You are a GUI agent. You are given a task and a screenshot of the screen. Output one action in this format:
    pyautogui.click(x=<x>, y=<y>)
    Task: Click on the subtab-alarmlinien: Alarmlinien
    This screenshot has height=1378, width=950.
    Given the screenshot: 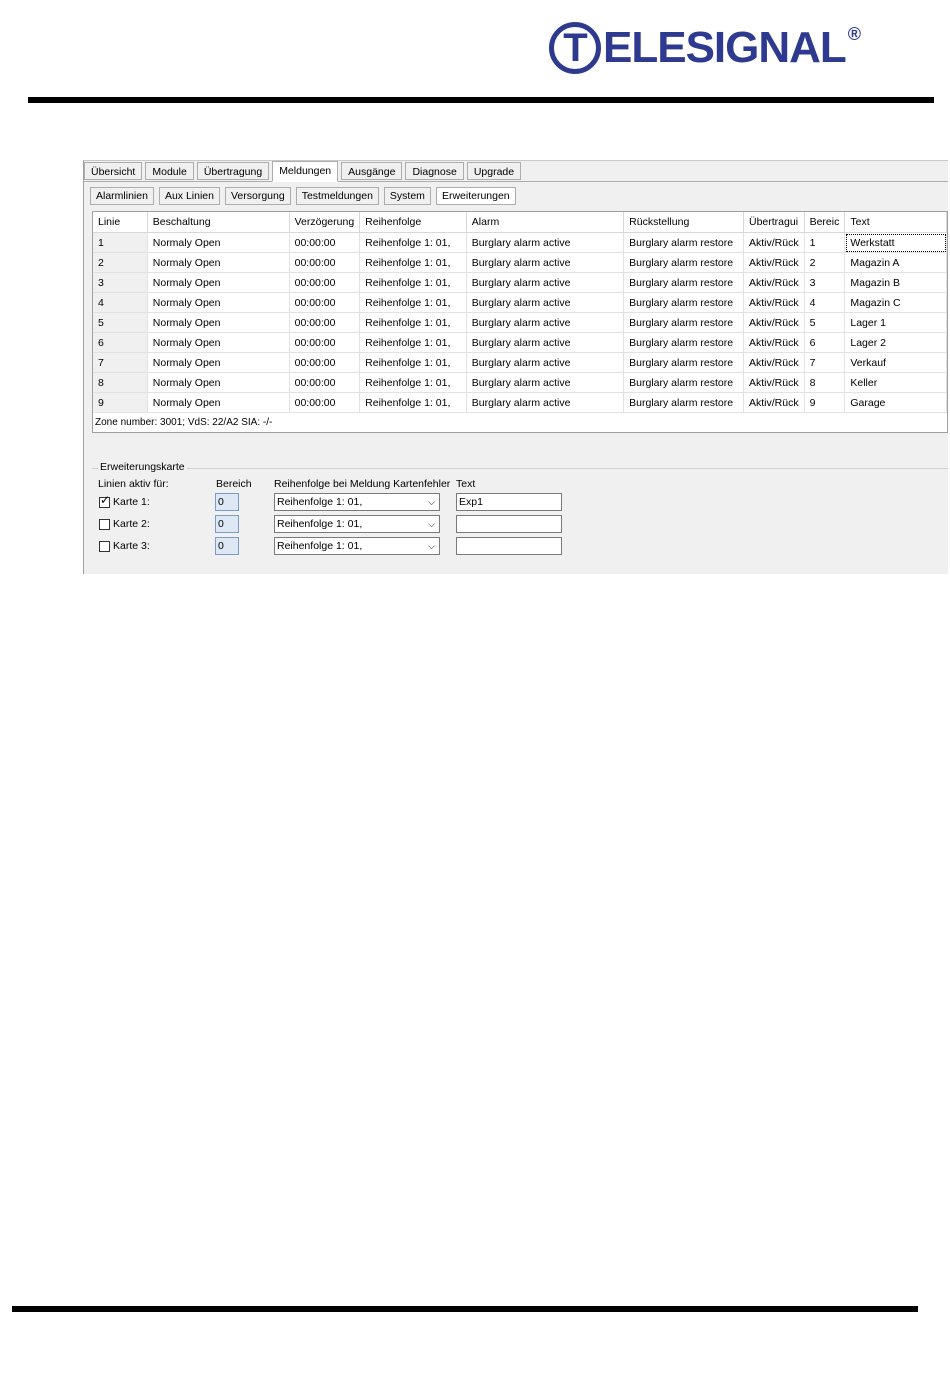 What is the action you would take?
    pyautogui.click(x=122, y=196)
    